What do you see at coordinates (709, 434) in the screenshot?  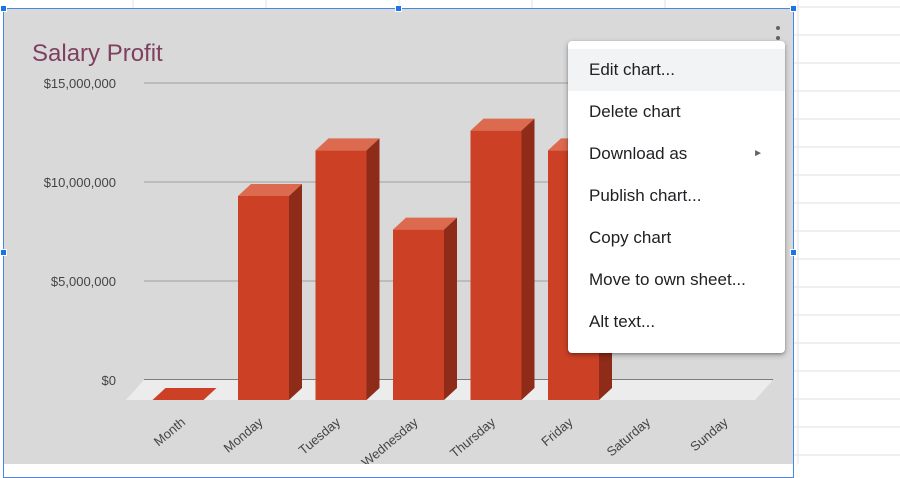 I see `x-tick-label: Sunday` at bounding box center [709, 434].